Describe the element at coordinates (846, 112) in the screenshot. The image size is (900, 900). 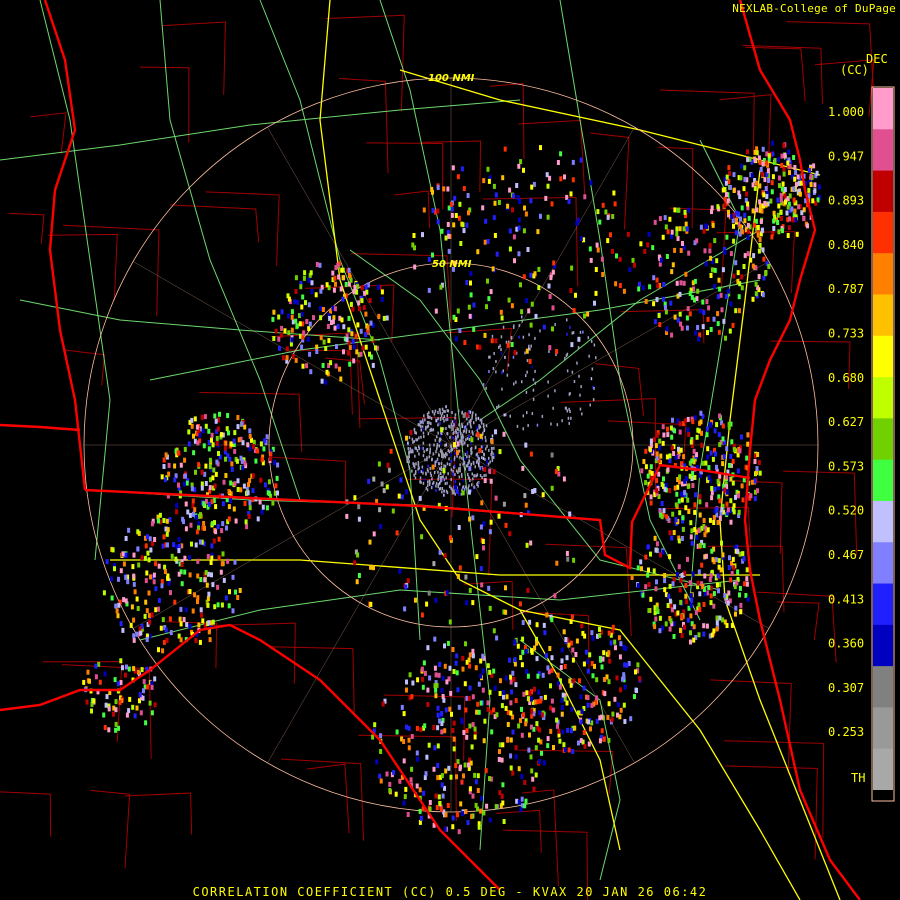
I see `legend-tick-label: 1.000` at that location.